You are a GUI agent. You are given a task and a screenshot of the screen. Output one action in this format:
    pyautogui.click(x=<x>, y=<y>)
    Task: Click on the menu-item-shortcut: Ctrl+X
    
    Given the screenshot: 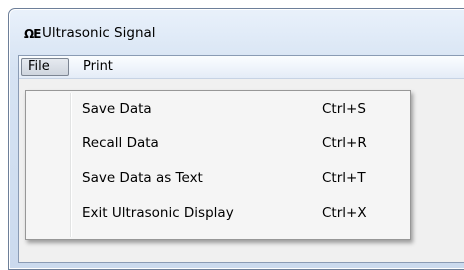 What is the action you would take?
    pyautogui.click(x=344, y=213)
    